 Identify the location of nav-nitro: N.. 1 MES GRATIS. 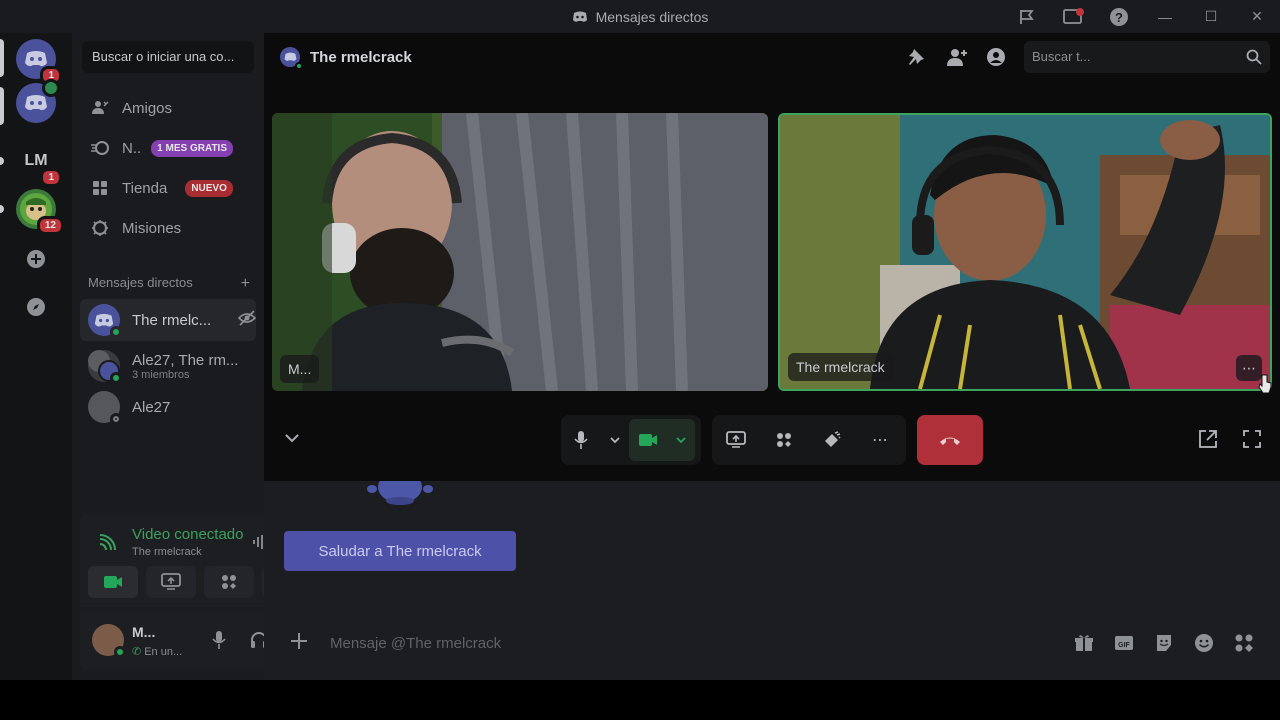
(168, 148).